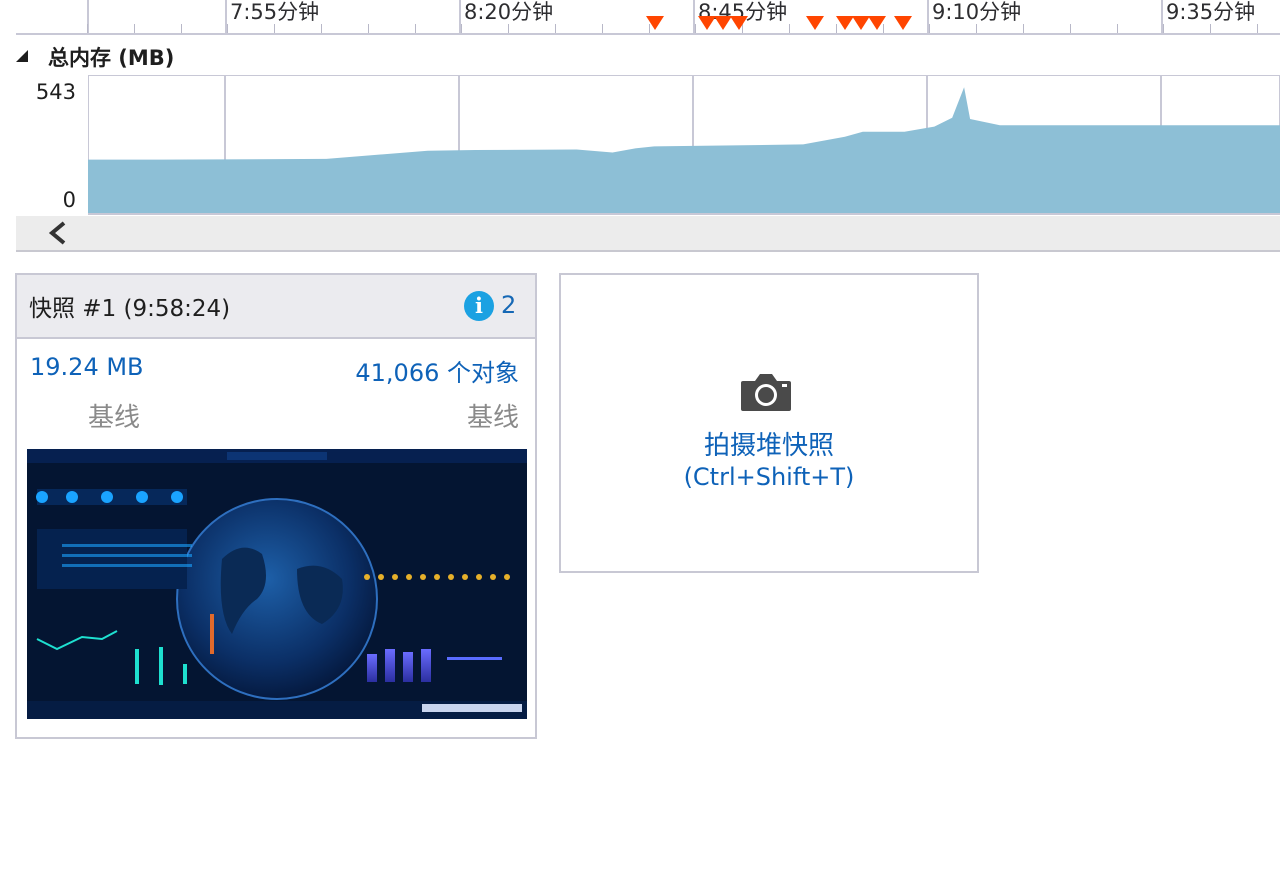 The image size is (1280, 886). Describe the element at coordinates (977, 12) in the screenshot. I see `tick-label: 9:10分钟` at that location.